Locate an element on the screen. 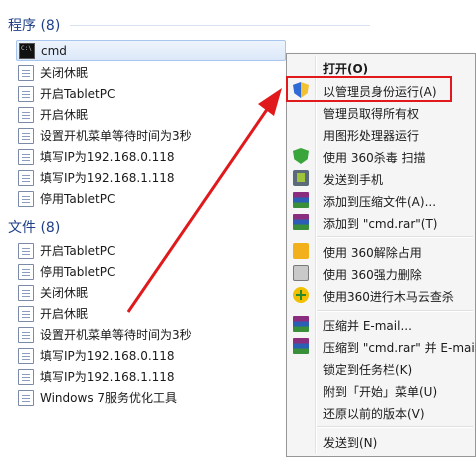 The image size is (476, 457). file-item: 填写IP为192.168.1.118 is located at coordinates (96, 376).